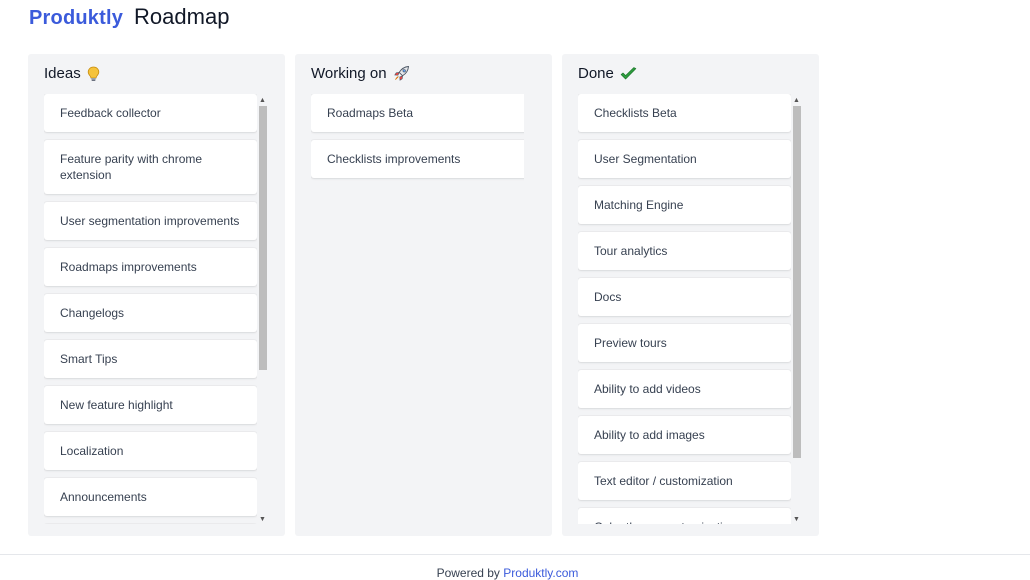 Image resolution: width=1030 pixels, height=580 pixels. Describe the element at coordinates (150, 113) in the screenshot. I see `roadmap-card: Feedback collector` at that location.